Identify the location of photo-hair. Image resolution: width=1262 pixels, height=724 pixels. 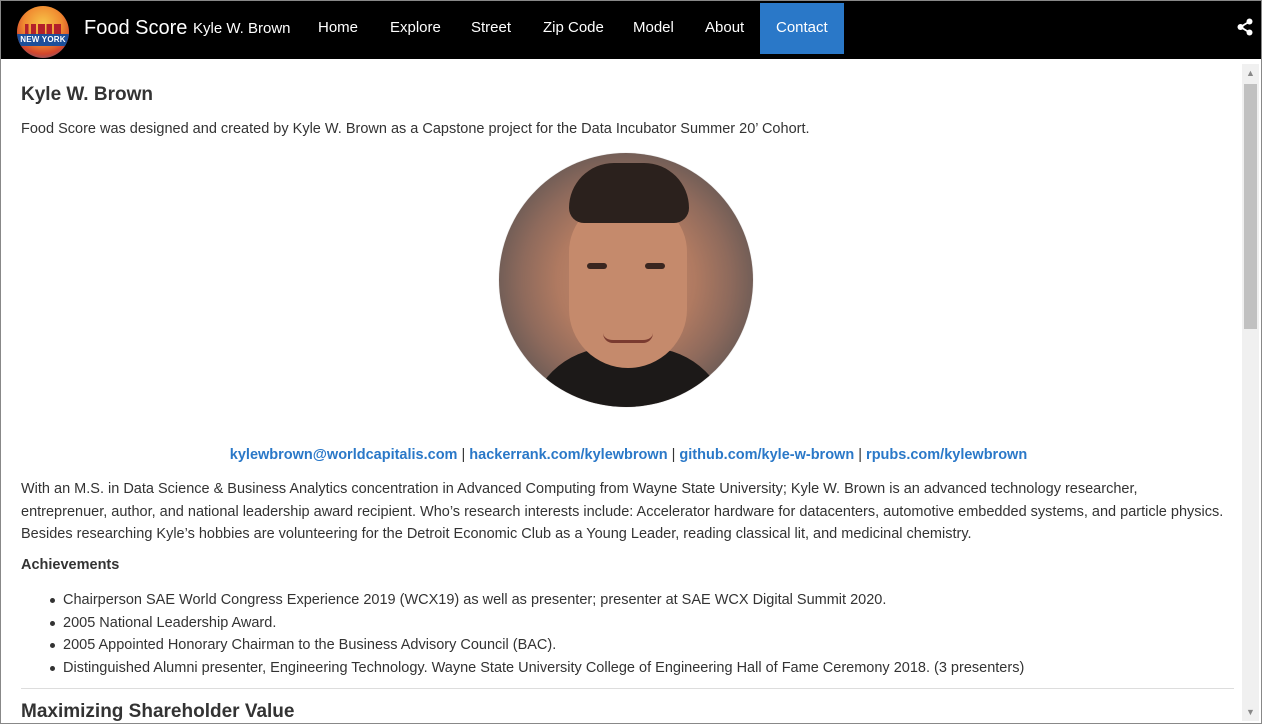
(629, 193).